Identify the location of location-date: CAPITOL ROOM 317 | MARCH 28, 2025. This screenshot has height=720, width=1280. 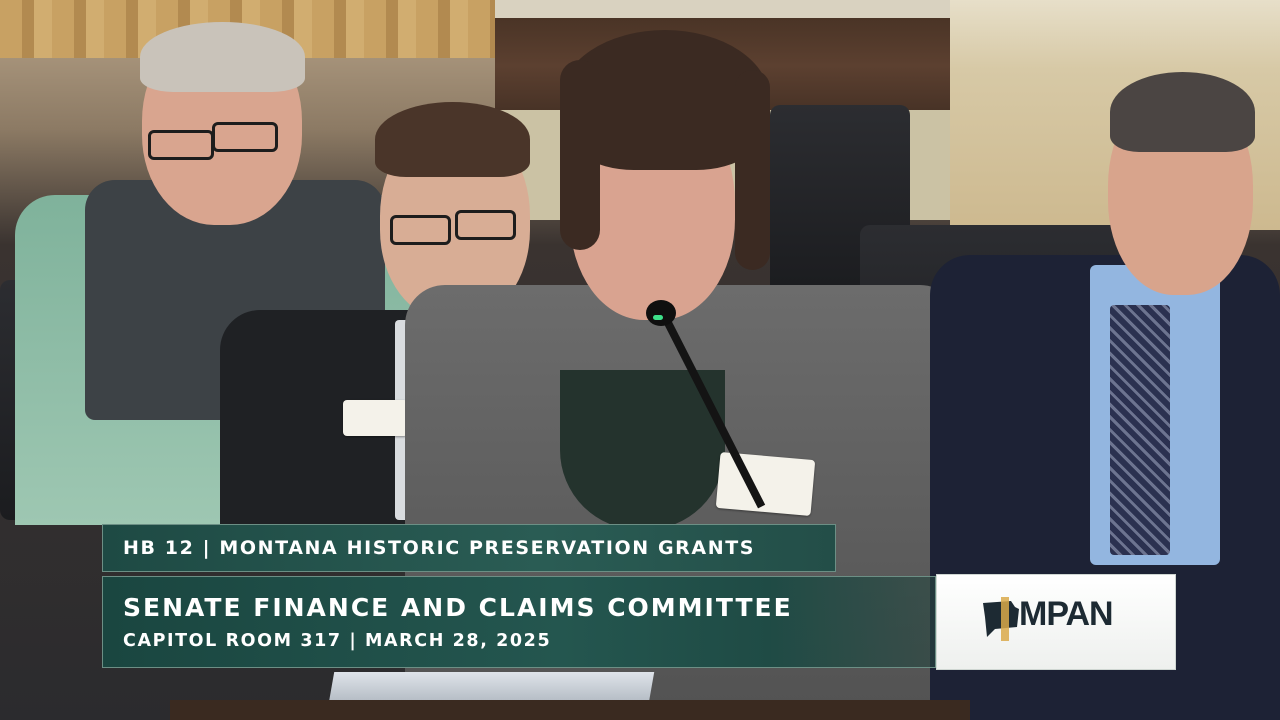
(337, 641).